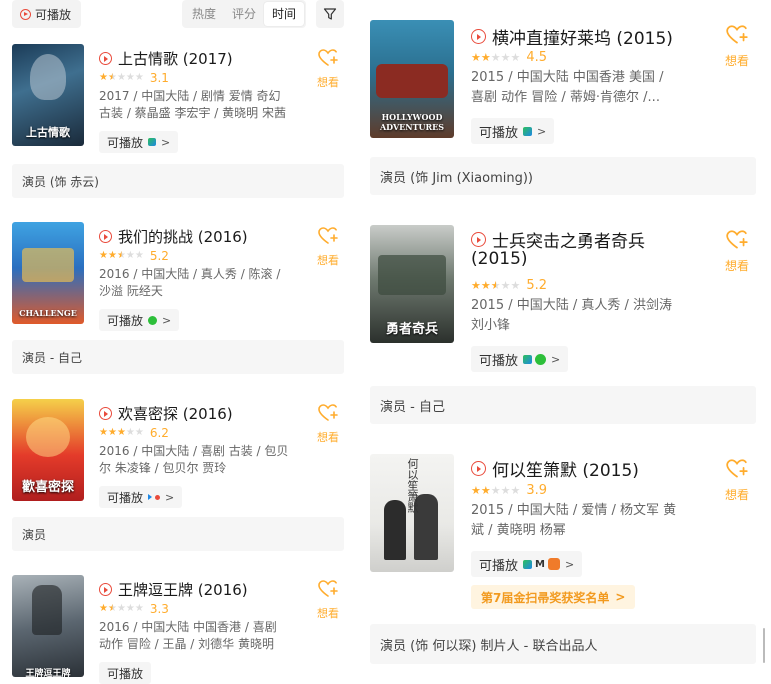  I want to click on rating-row: ★ ★ ★ ★ ★ 3.9, so click(509, 490).